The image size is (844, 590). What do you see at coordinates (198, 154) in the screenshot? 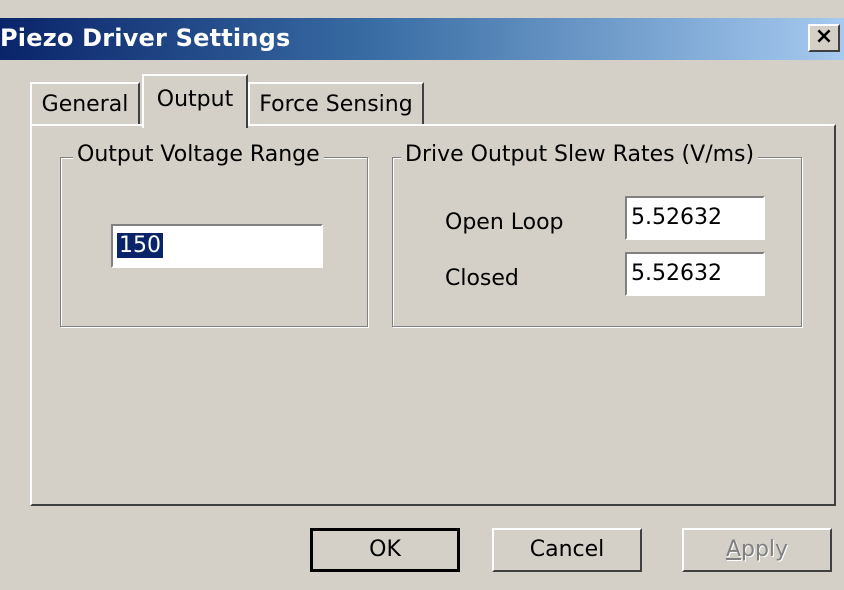
I see `output-voltage-range-label: Output Voltage Range` at bounding box center [198, 154].